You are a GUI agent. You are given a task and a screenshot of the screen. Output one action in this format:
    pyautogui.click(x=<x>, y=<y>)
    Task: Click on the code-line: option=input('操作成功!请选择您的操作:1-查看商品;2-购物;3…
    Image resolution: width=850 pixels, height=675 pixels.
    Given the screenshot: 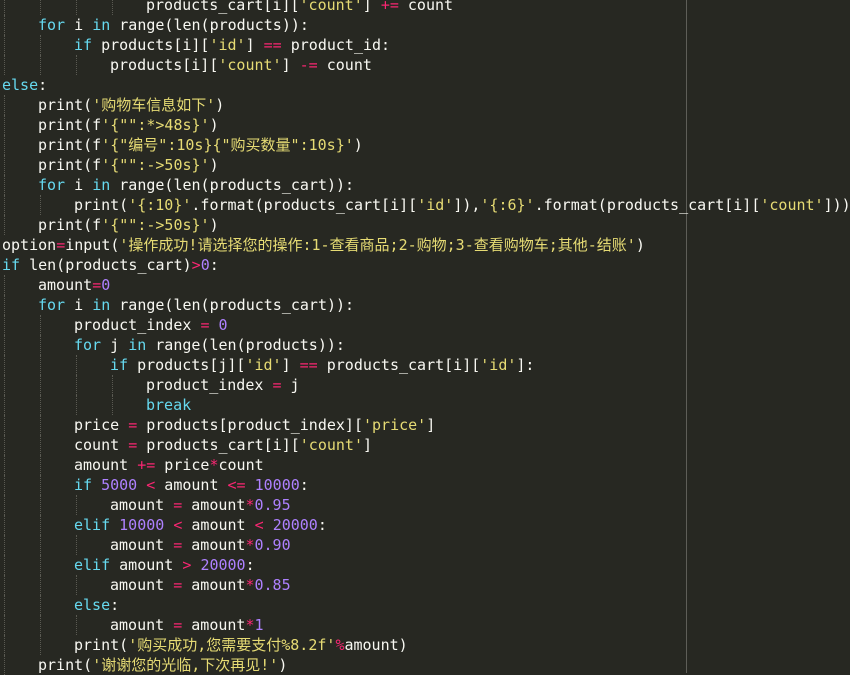 What is the action you would take?
    pyautogui.click(x=323, y=245)
    